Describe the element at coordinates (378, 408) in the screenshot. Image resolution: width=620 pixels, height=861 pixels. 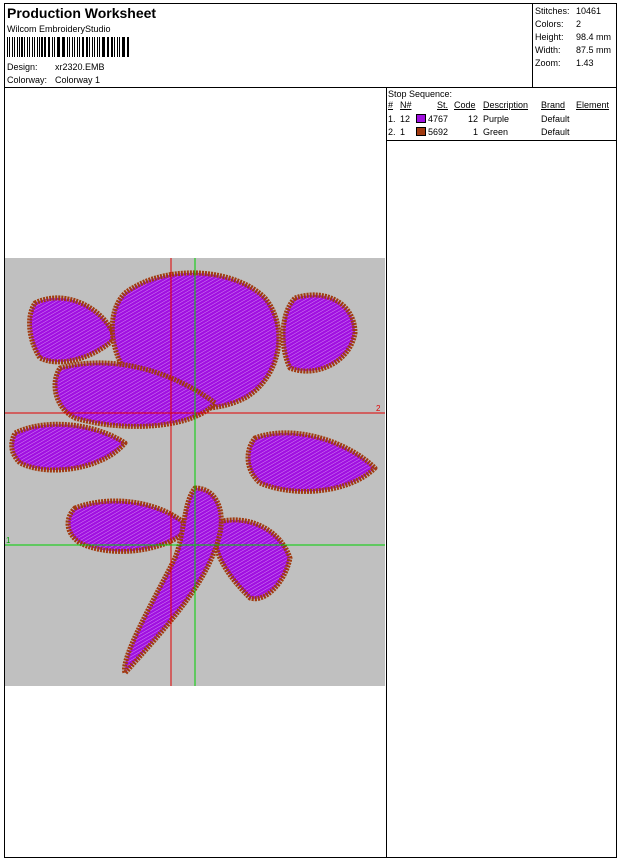
I see `red-axis-label: 2` at that location.